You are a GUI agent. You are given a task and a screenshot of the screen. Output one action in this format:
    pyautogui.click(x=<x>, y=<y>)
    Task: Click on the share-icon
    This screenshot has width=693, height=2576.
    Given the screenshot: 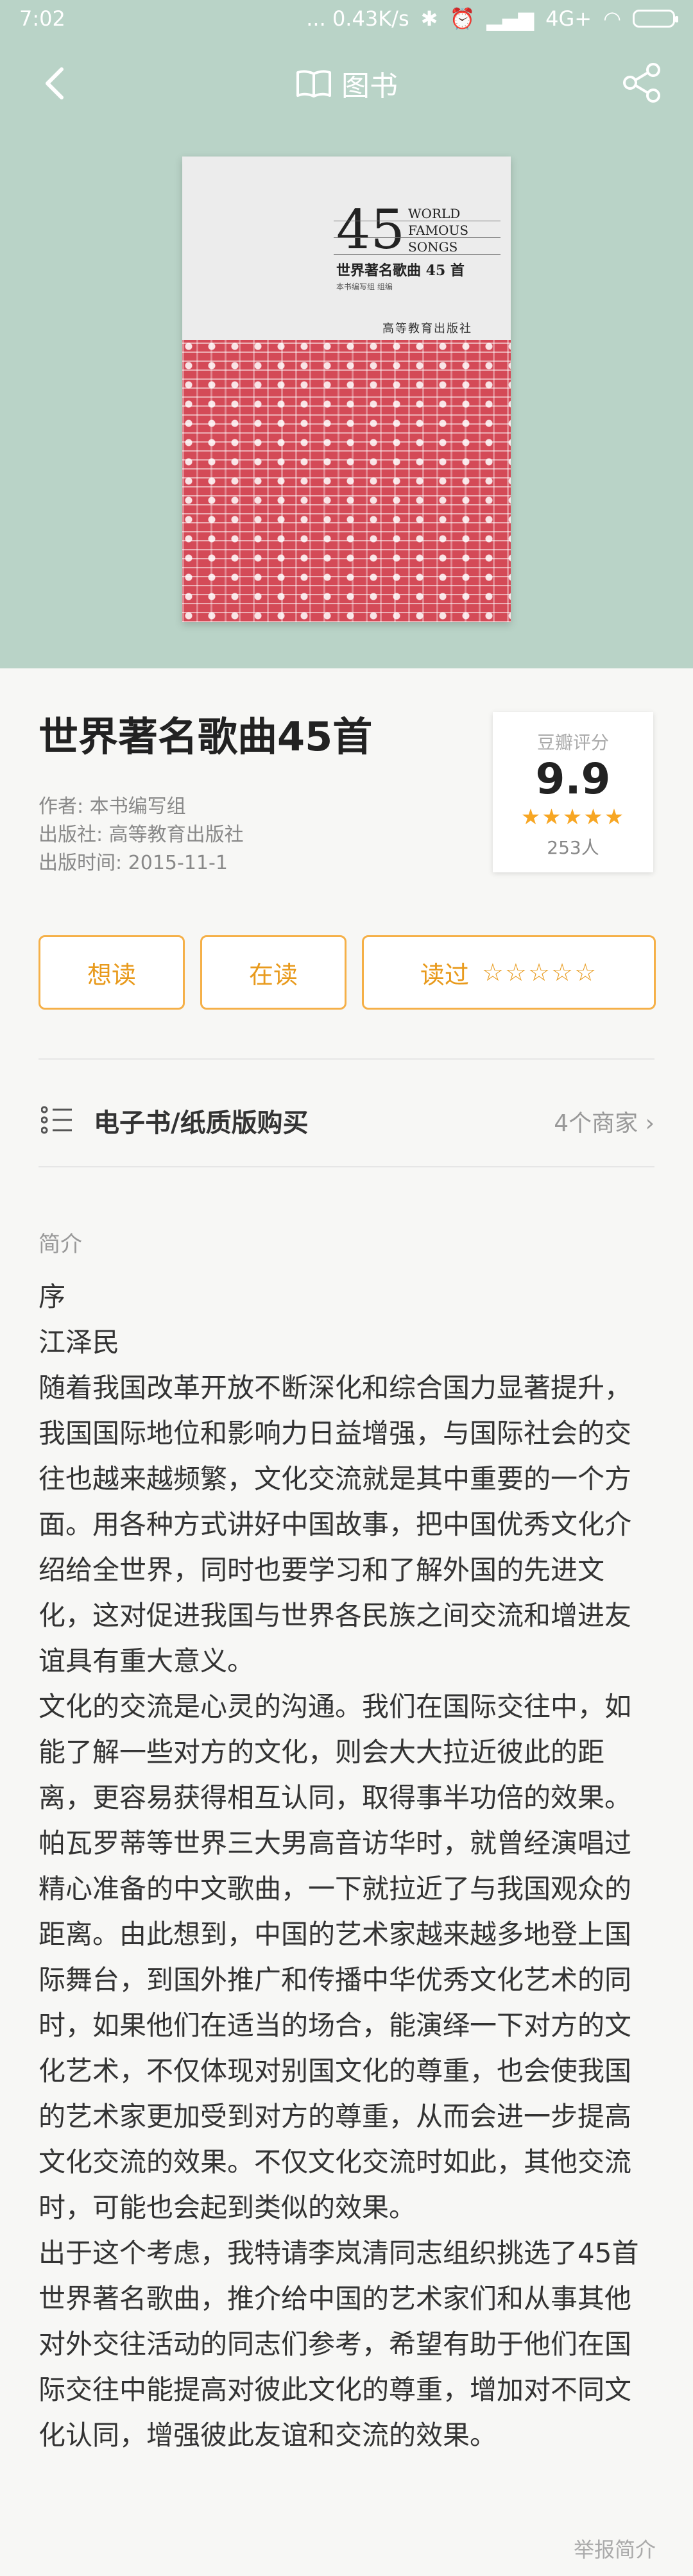 What is the action you would take?
    pyautogui.click(x=642, y=83)
    